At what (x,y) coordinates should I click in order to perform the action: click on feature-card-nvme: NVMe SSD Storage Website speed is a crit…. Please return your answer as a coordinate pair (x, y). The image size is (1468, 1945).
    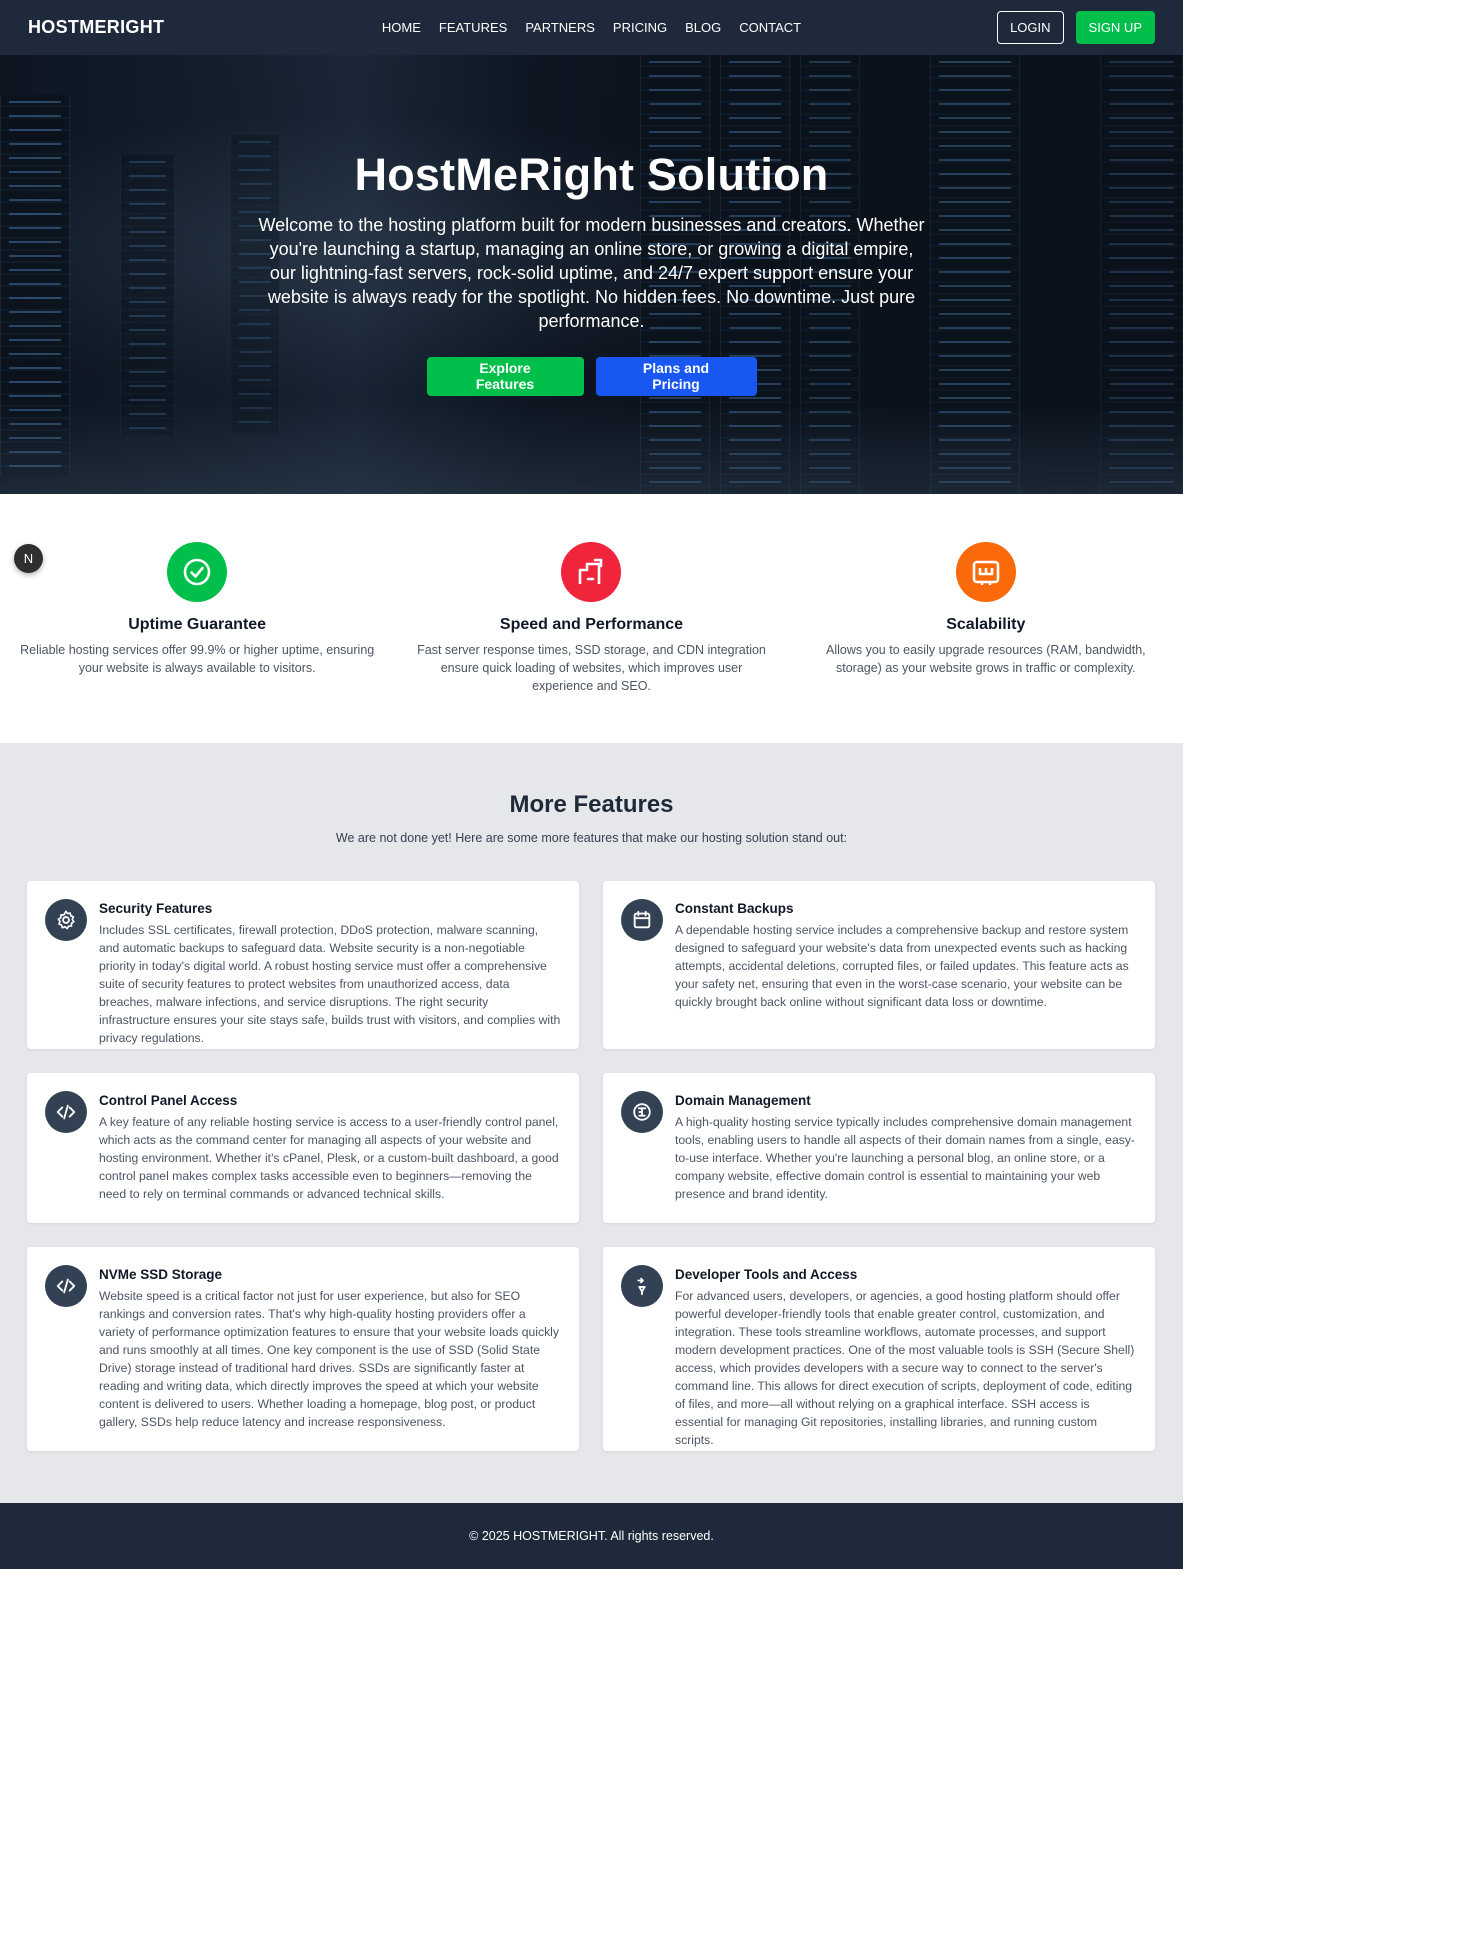
    Looking at the image, I should click on (303, 1349).